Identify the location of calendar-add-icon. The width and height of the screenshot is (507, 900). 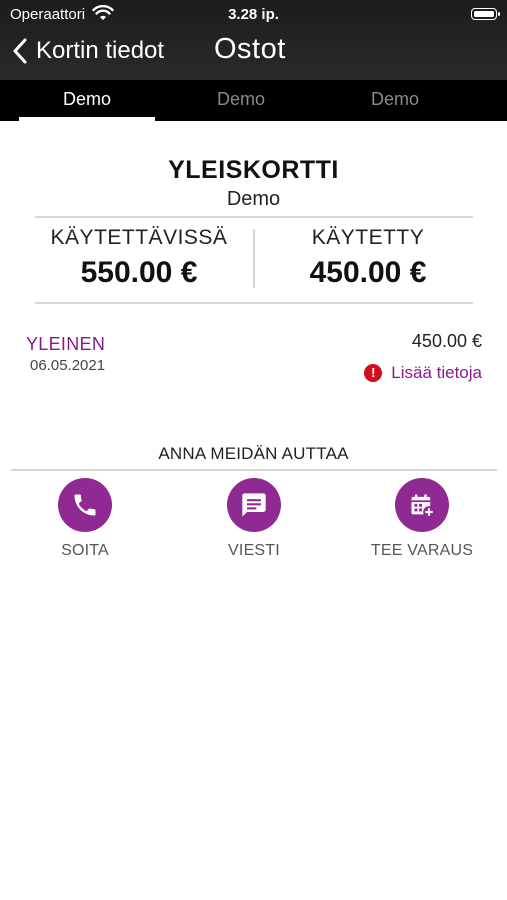
(423, 506).